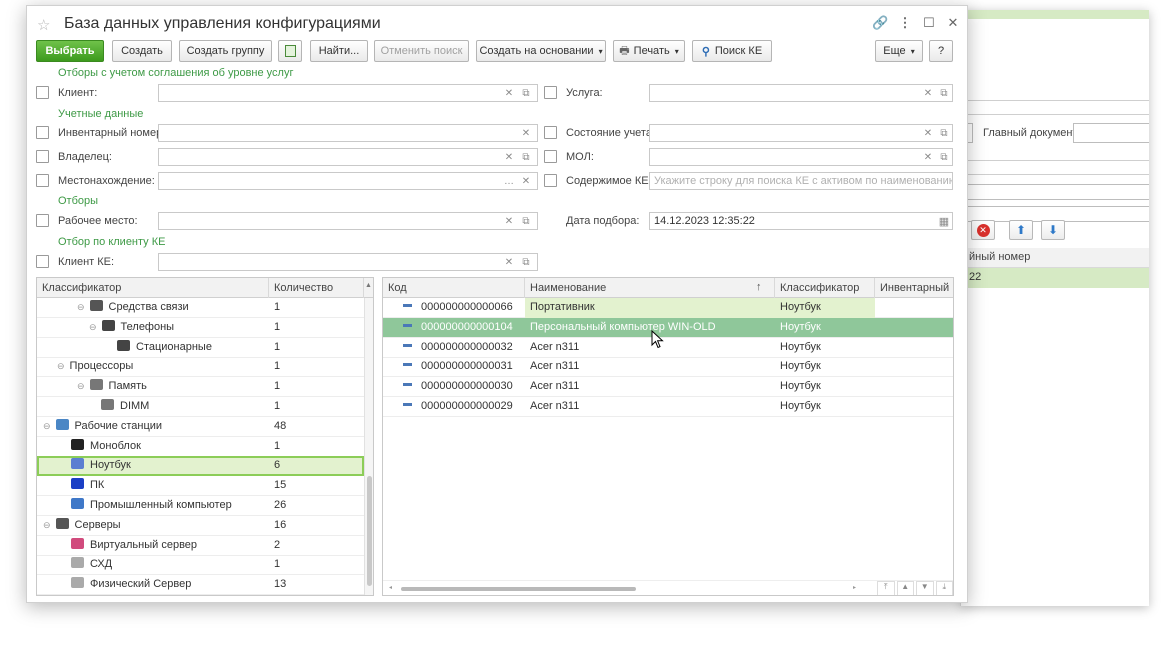 This screenshot has width=1174, height=646. Describe the element at coordinates (348, 221) in the screenshot. I see `workplace-field` at that location.